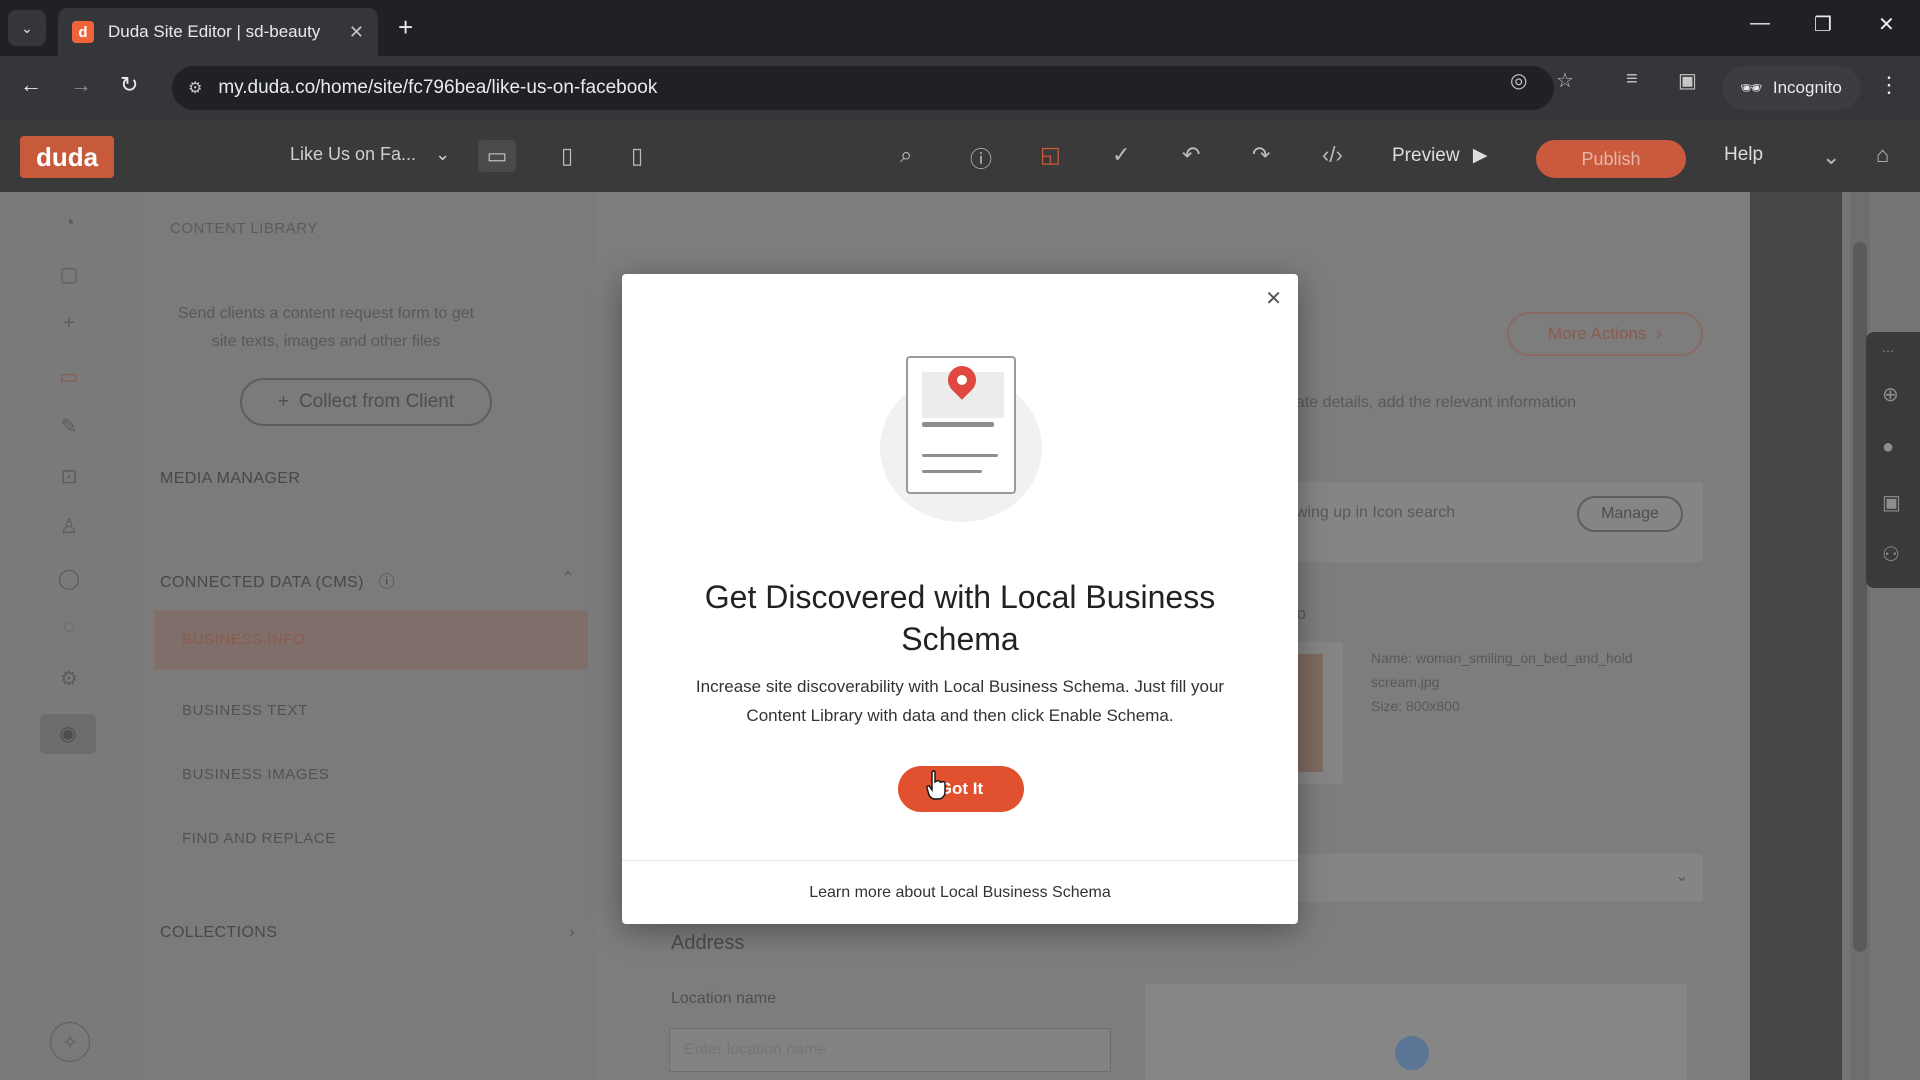 The width and height of the screenshot is (1920, 1080). What do you see at coordinates (230, 479) in the screenshot?
I see `media-manager-section: MEDIA MANAGER` at bounding box center [230, 479].